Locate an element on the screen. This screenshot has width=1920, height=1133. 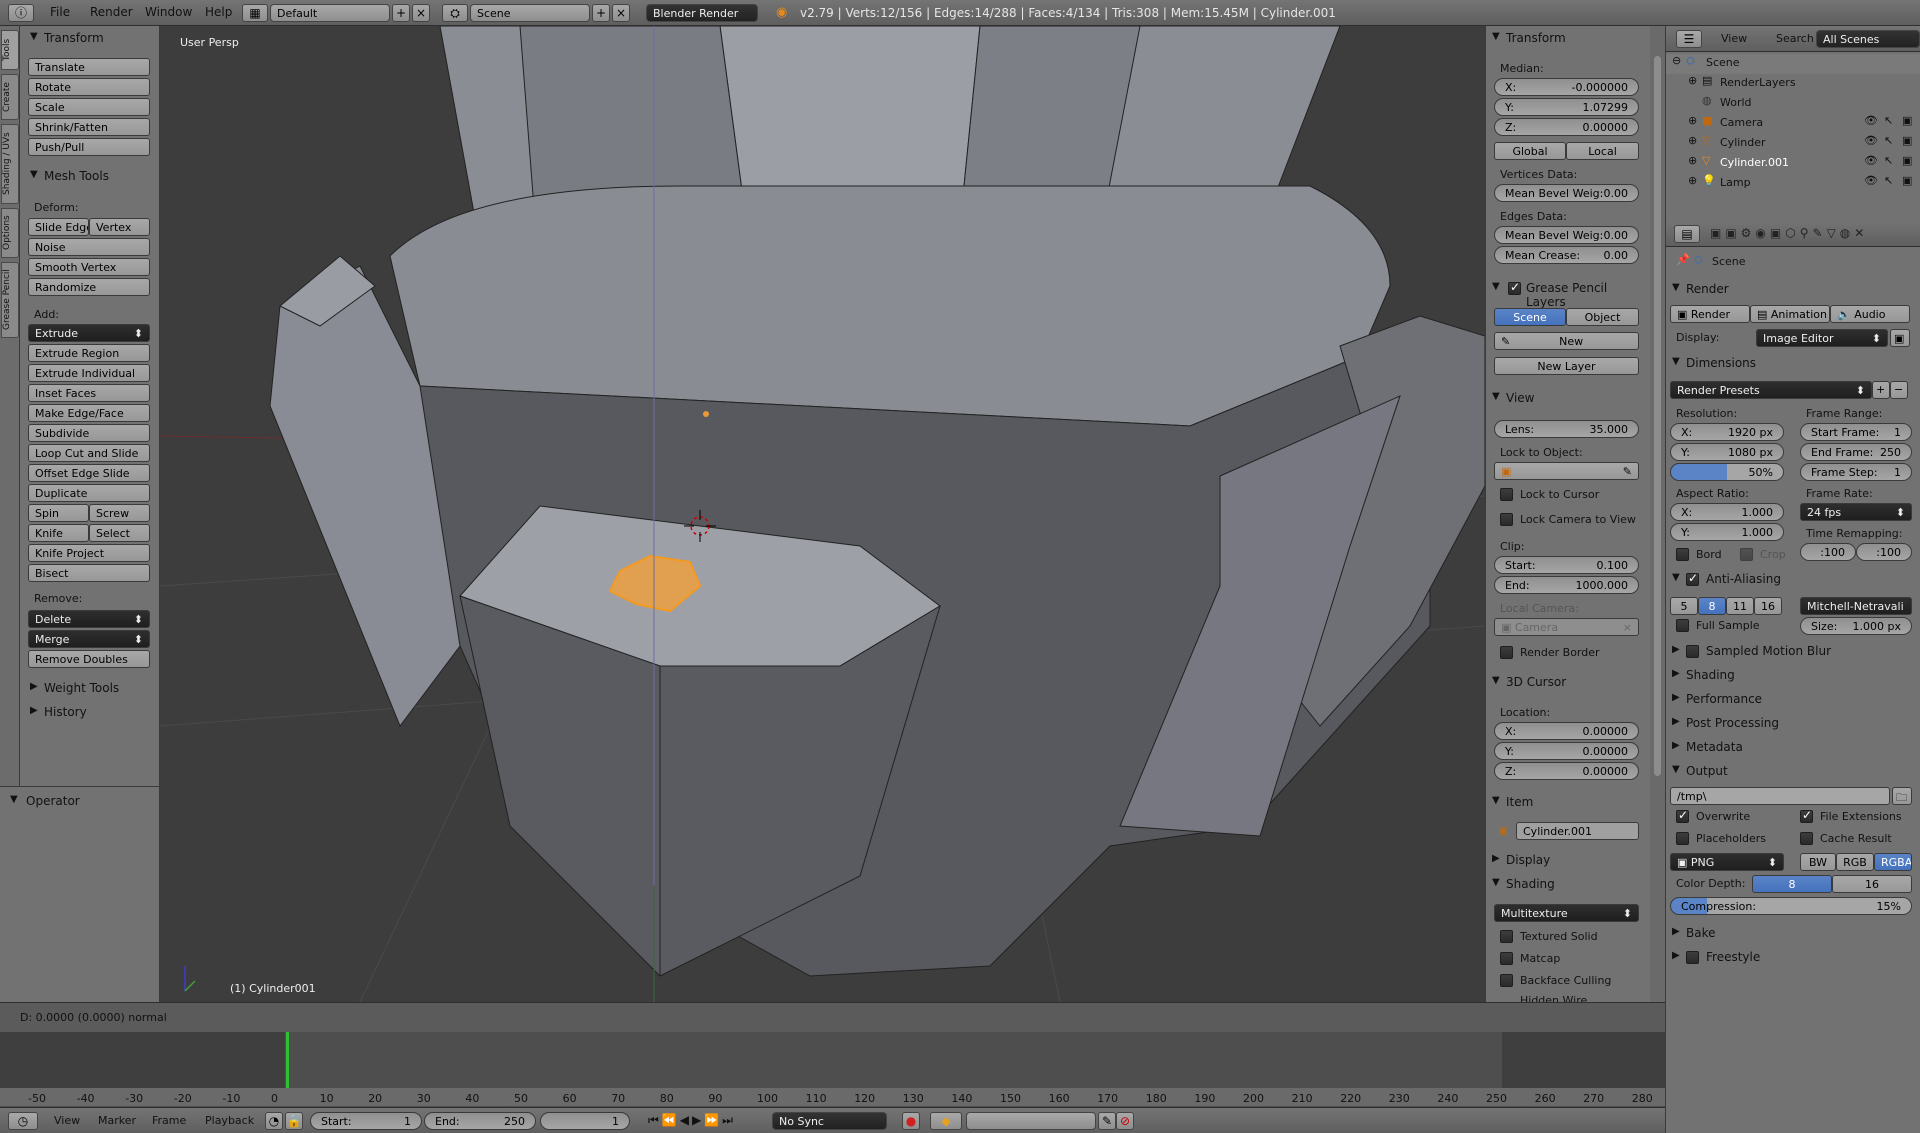
tab-grease-pencil: Grease Pencil is located at coordinates (10, 300).